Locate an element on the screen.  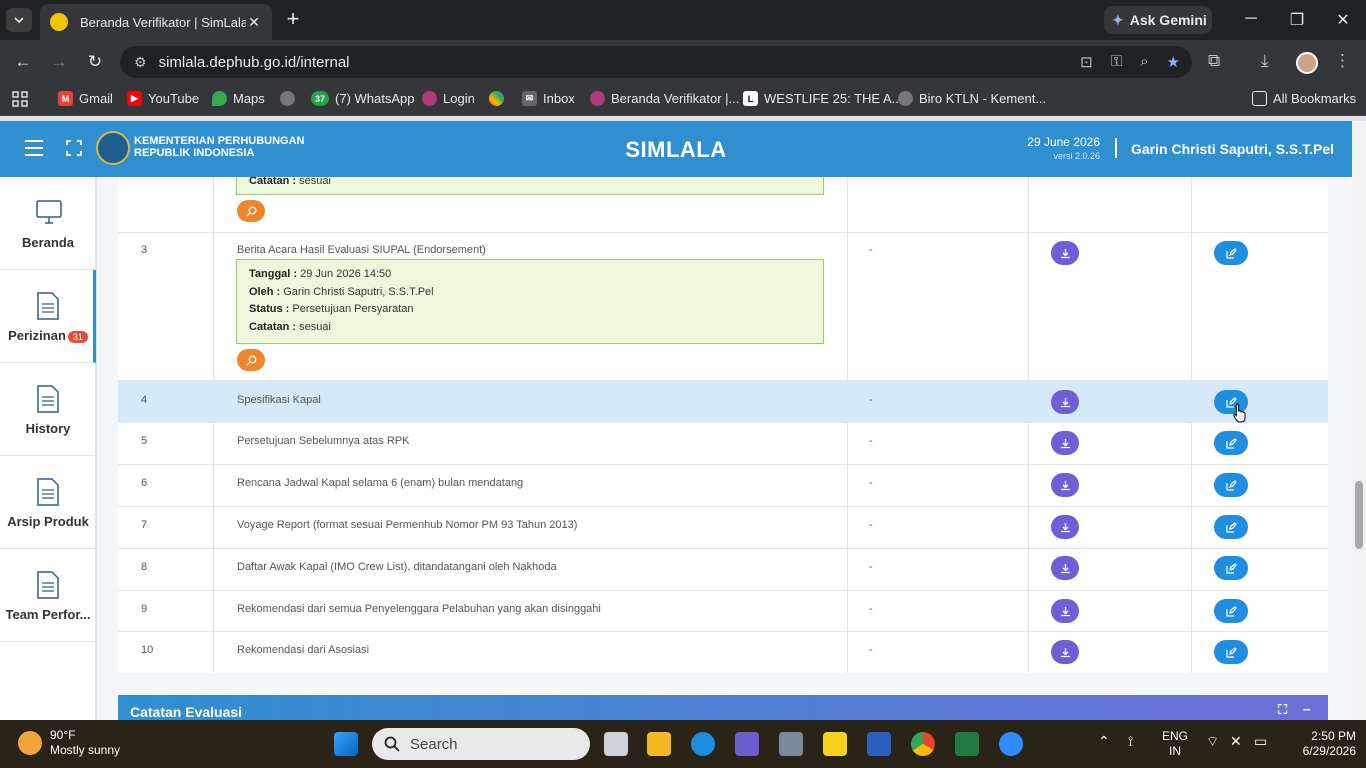
bookmark-login: Login is located at coordinates (448, 98).